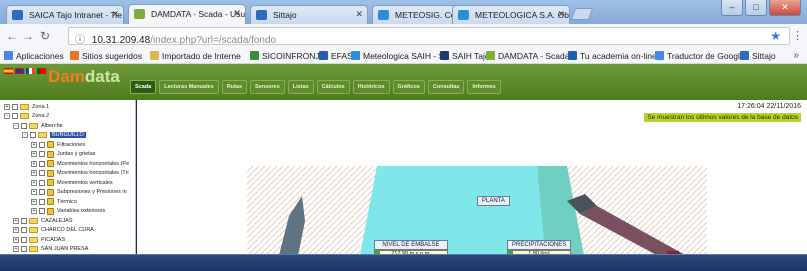 This screenshot has height=271, width=807. I want to click on browser-menu-icon: ⋮, so click(797, 35).